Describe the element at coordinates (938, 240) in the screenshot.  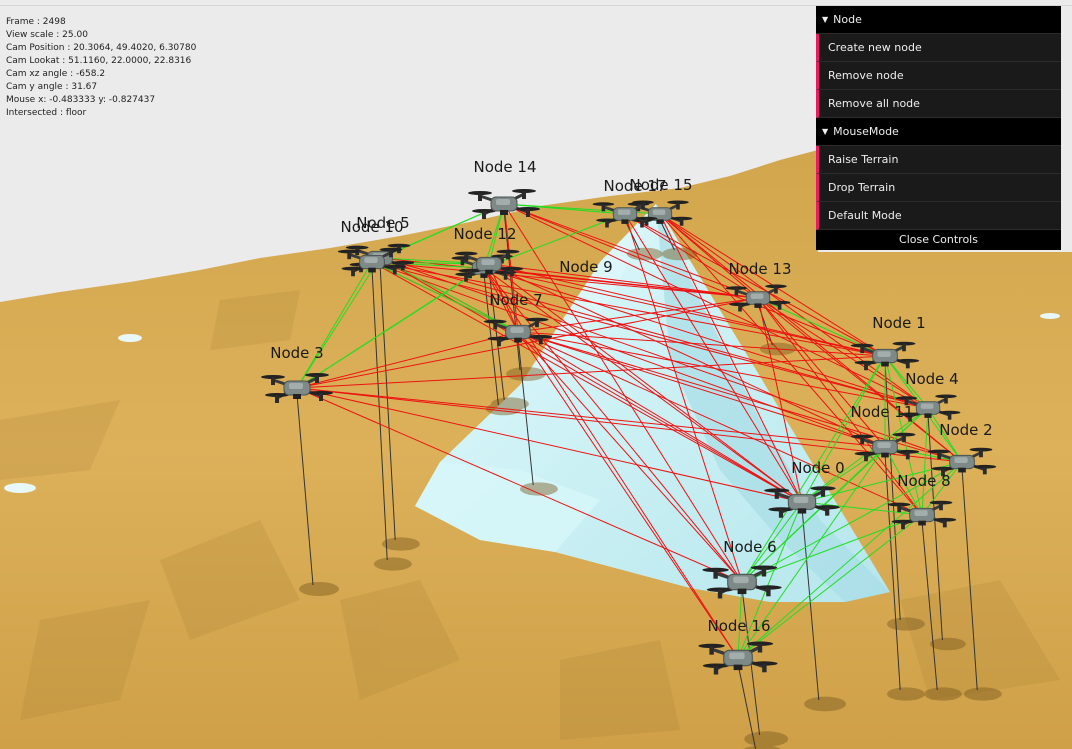
I see `close-controls-button: Close Controls` at that location.